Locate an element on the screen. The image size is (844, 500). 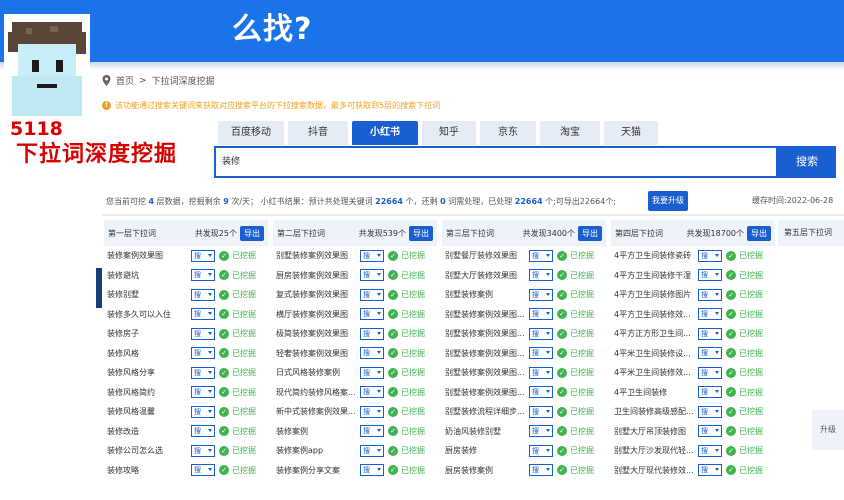
tab-zhihu: 知乎 is located at coordinates (449, 133).